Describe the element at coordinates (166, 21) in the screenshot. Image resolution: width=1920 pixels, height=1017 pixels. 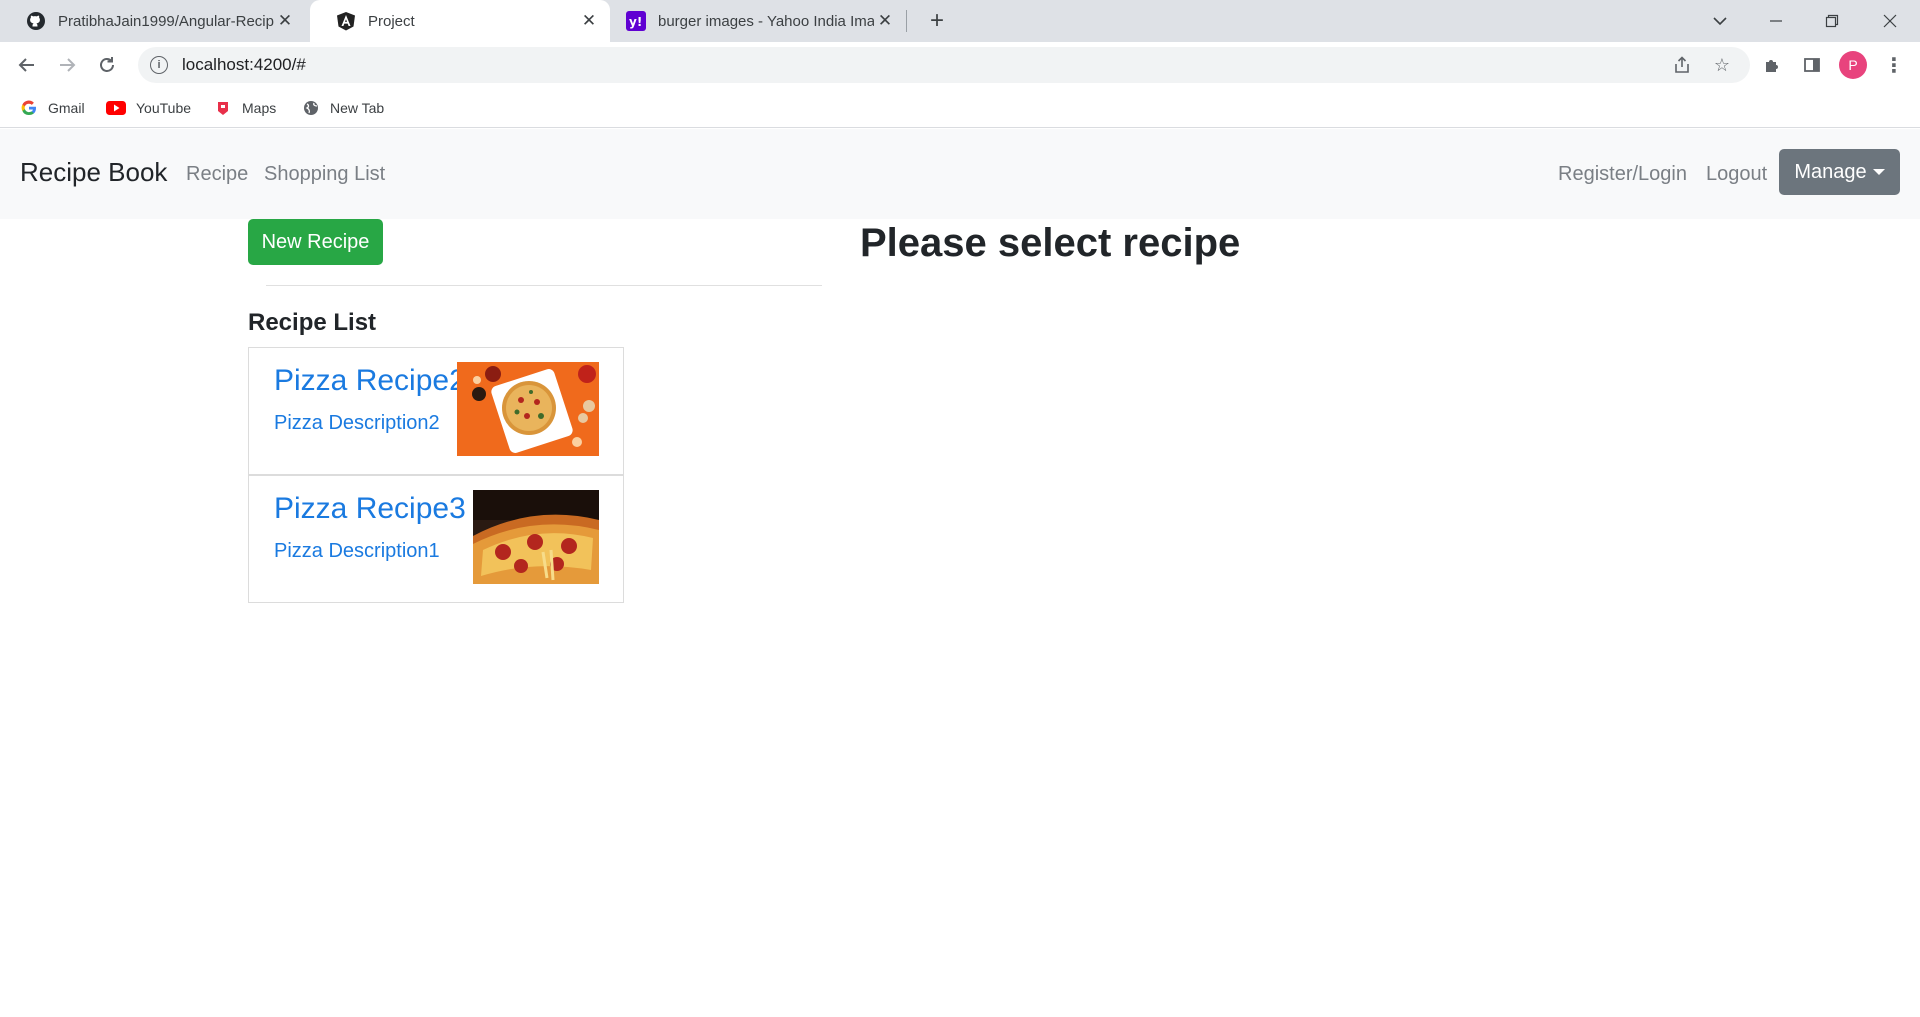
I see `tab-title: PratibhaJain1999/Angular-Recipe` at that location.